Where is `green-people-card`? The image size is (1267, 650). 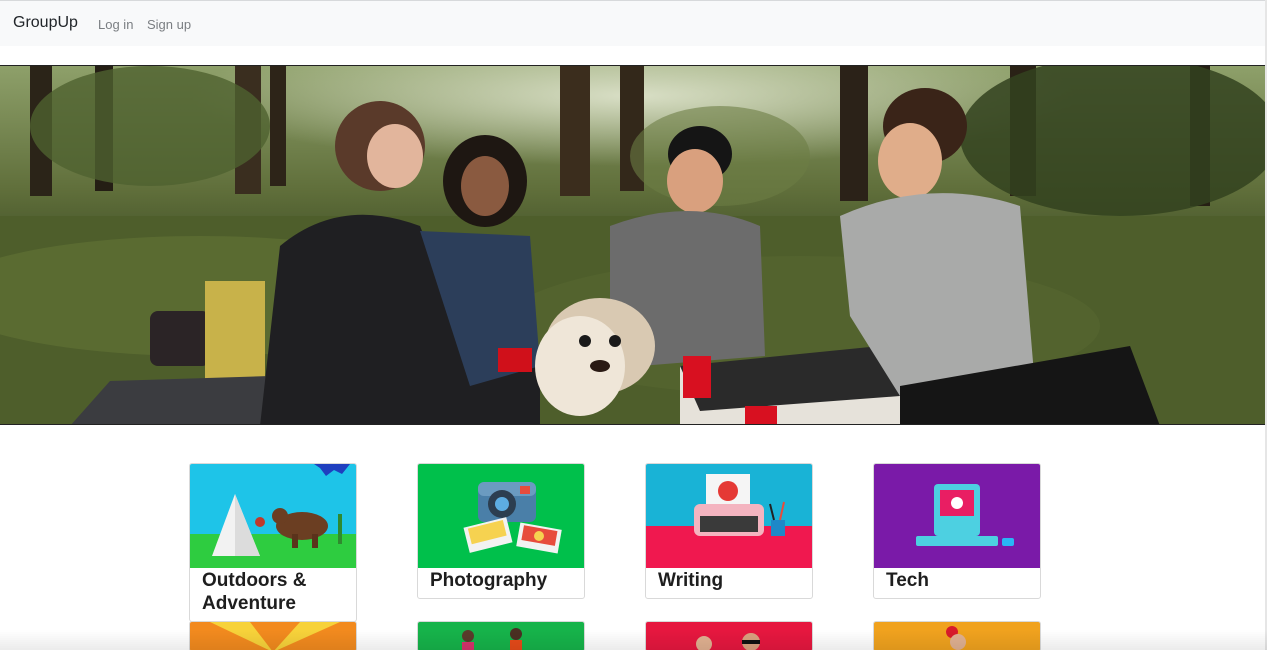 green-people-card is located at coordinates (501, 636).